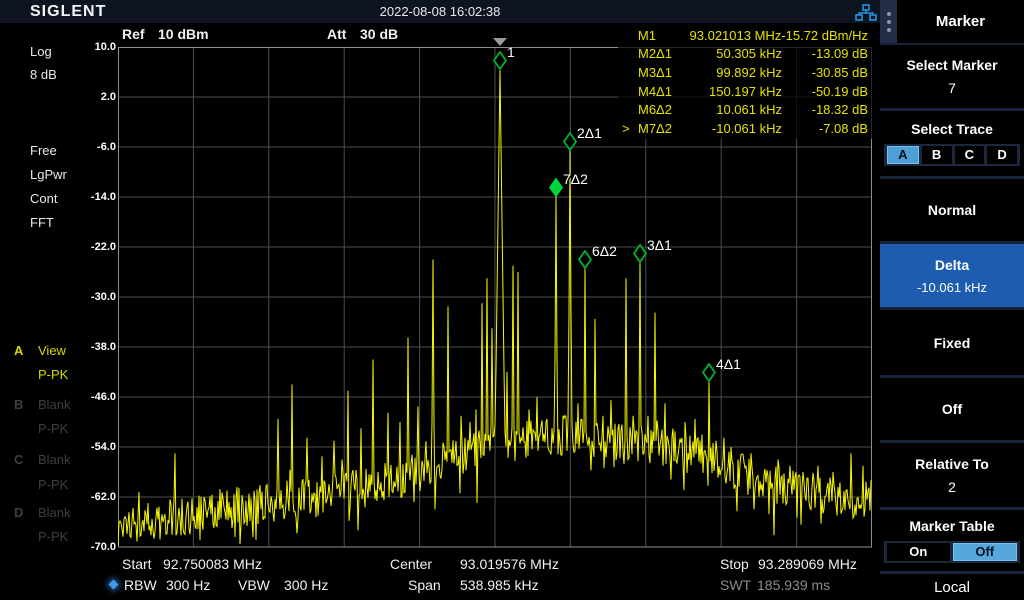  I want to click on stop-freq-label: Stop, so click(734, 564).